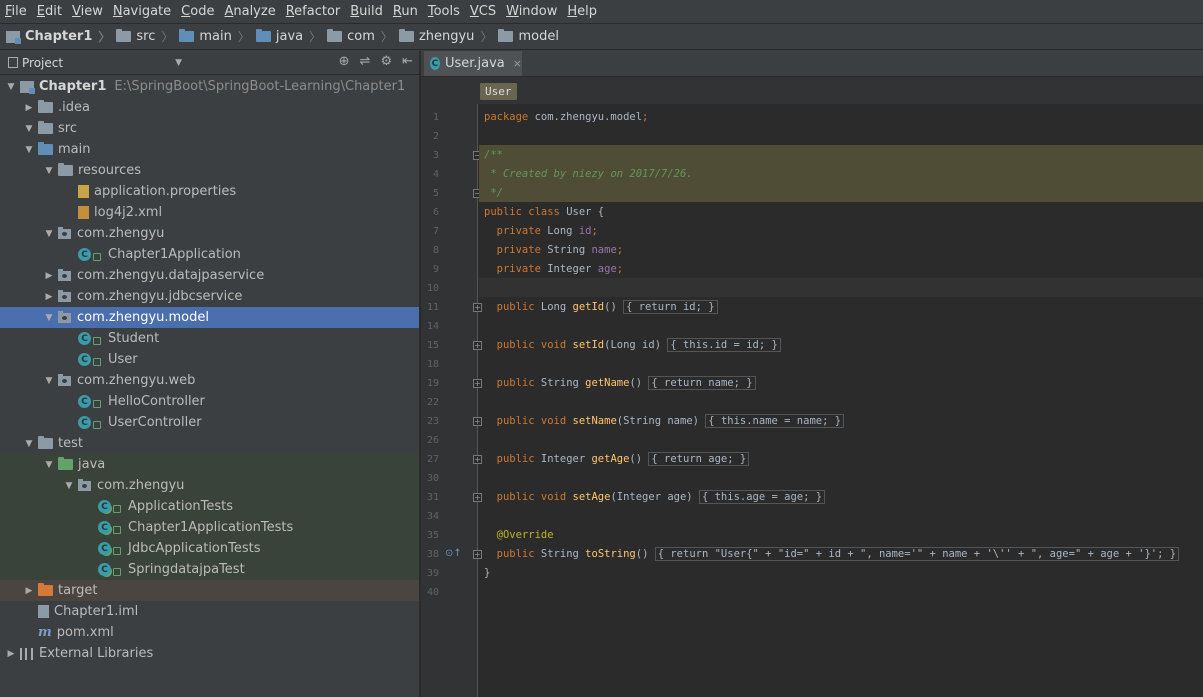 Image resolution: width=1203 pixels, height=697 pixels. Describe the element at coordinates (209, 212) in the screenshot. I see `tree-item: ▶log4j2.xml` at that location.